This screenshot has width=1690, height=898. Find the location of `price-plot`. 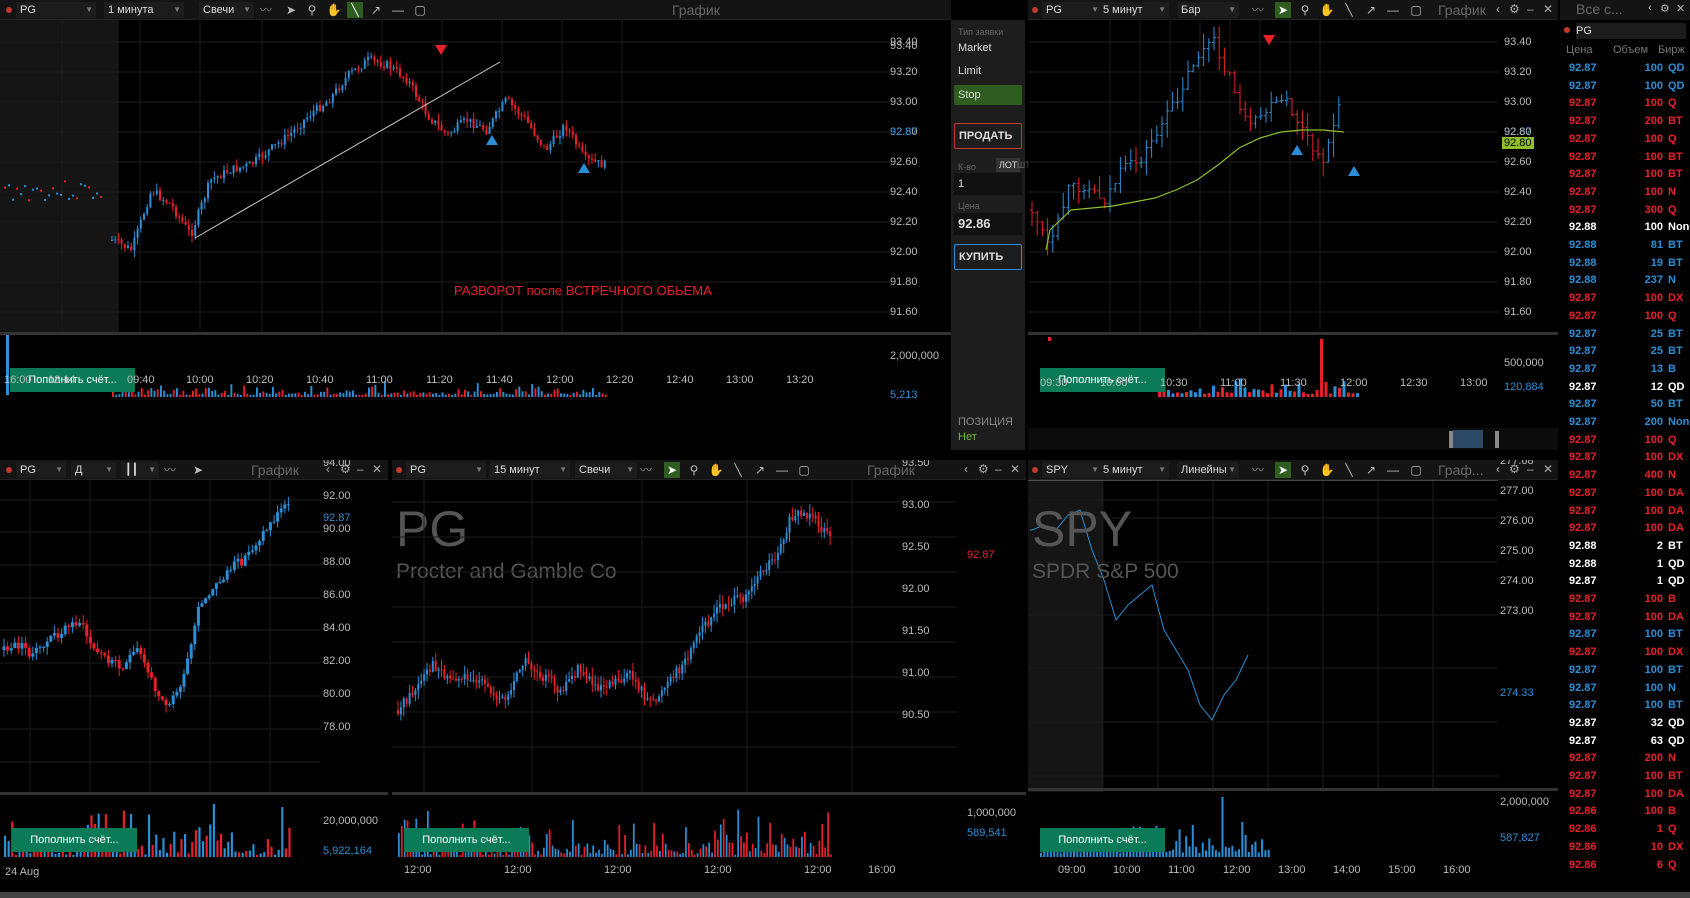

price-plot is located at coordinates (674, 636).